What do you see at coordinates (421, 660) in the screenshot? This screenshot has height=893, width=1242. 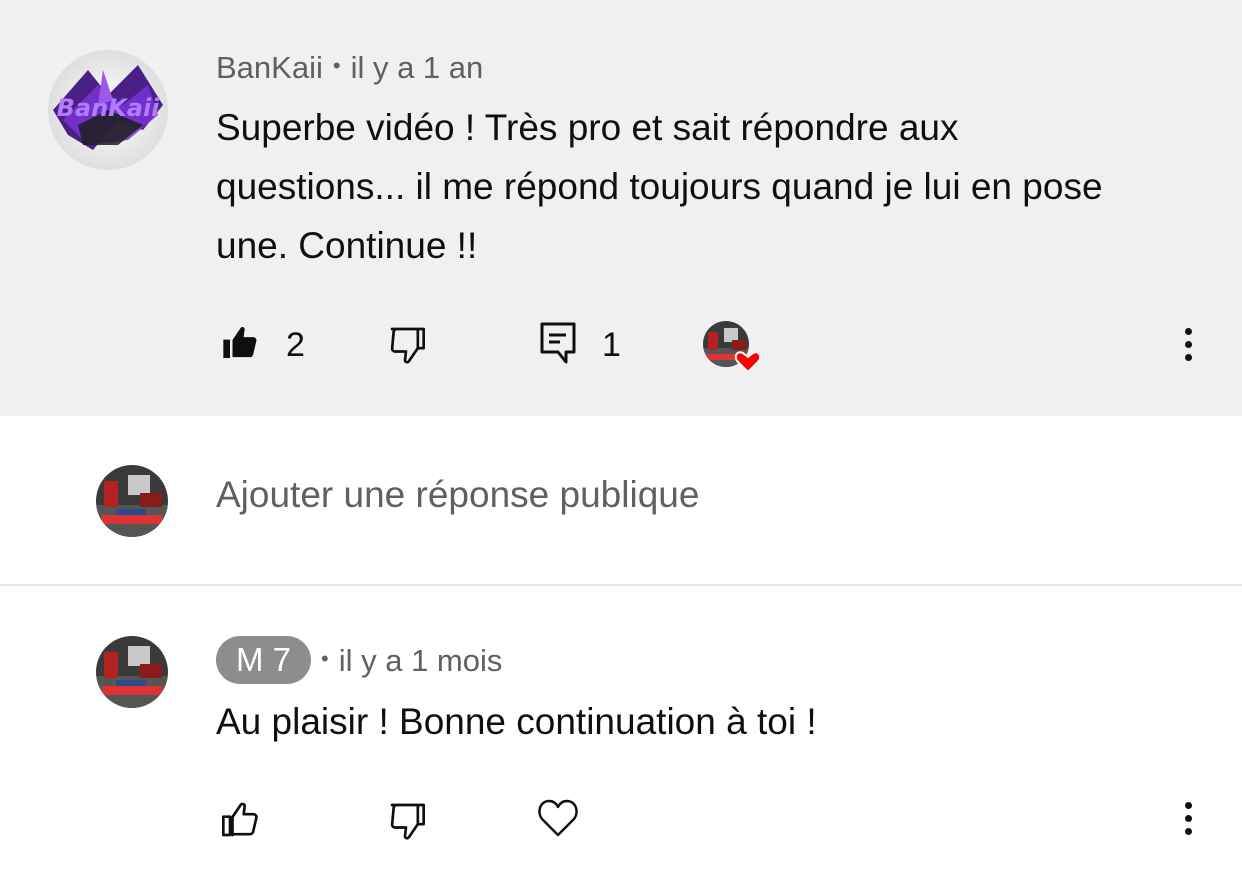 I see `reply-timestamp: il y a 1 mois` at bounding box center [421, 660].